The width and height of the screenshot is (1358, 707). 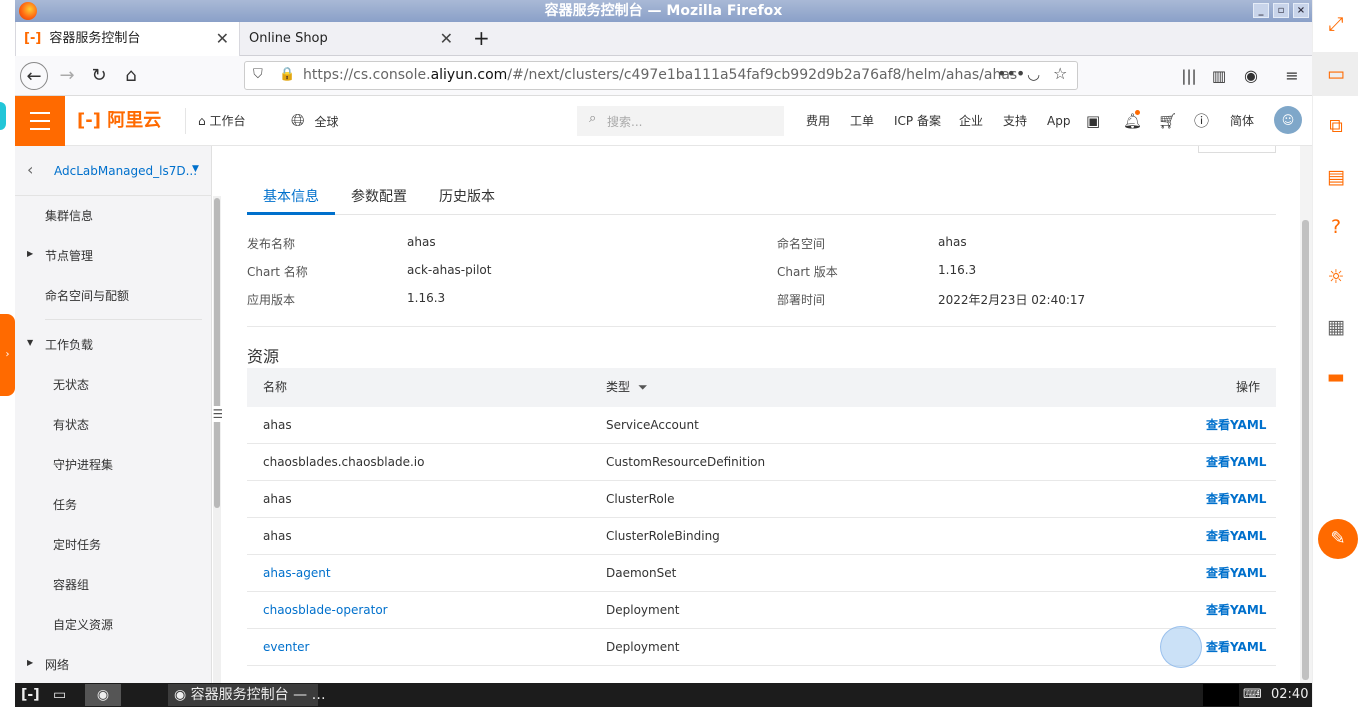 I want to click on sidebar-item-custom-resources: 自定义资源, so click(x=83, y=624).